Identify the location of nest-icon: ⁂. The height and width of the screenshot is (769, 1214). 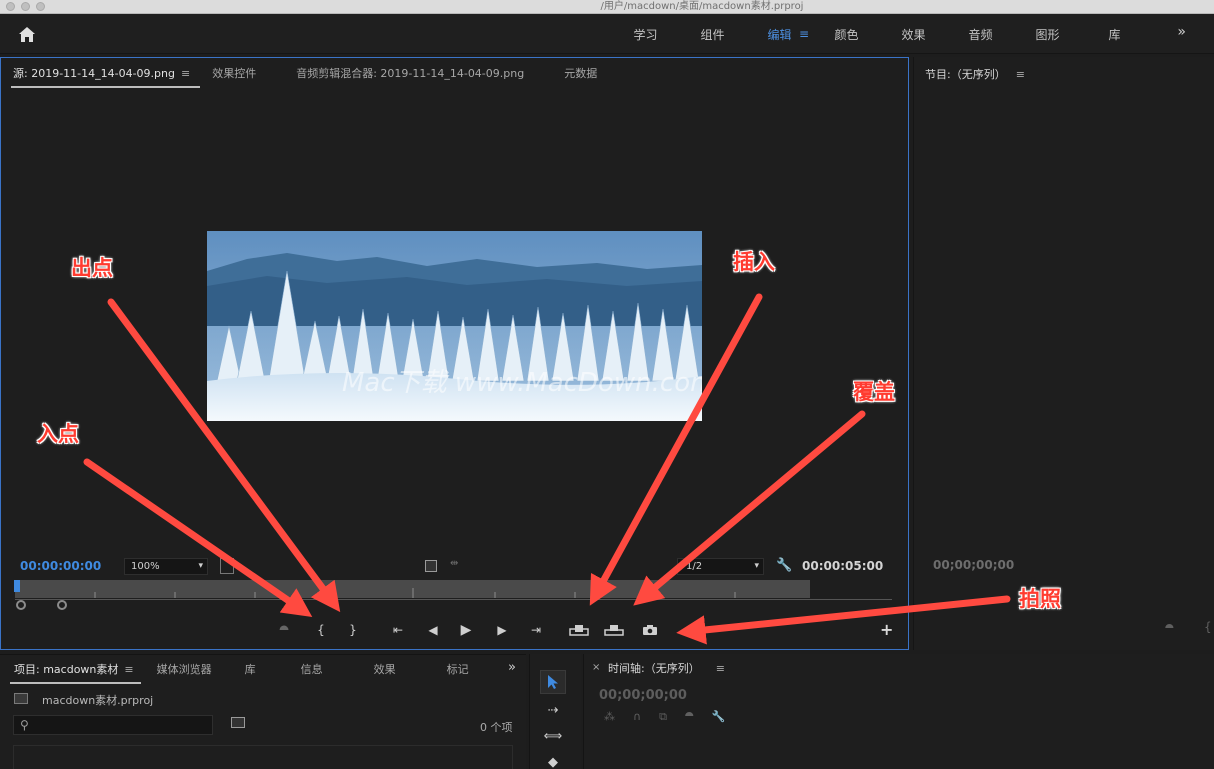
(609, 717).